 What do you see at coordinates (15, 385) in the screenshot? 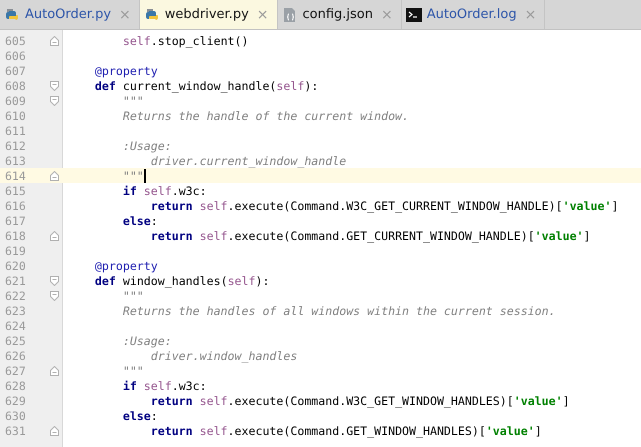
I see `line-number: 628` at bounding box center [15, 385].